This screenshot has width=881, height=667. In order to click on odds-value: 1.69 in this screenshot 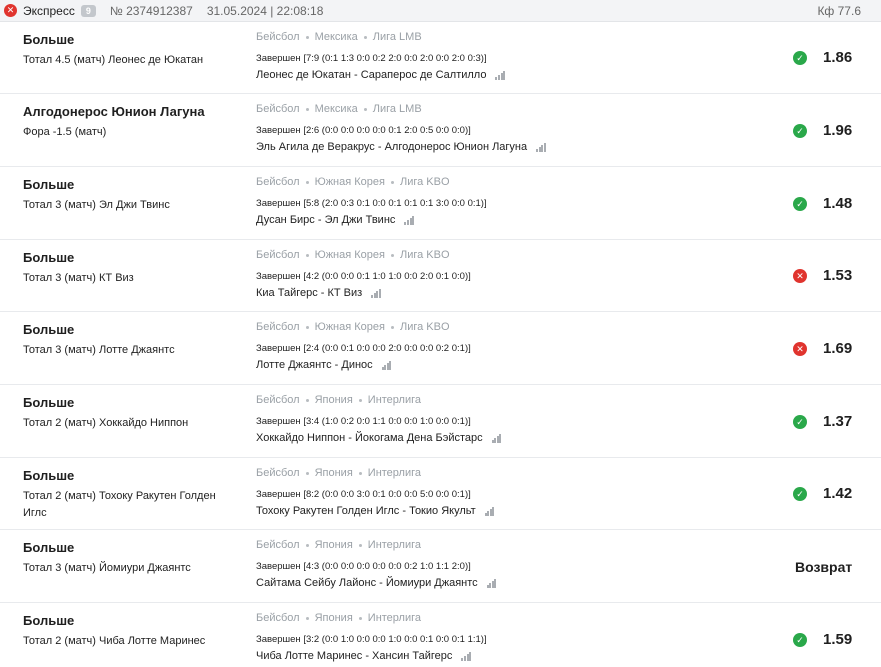, I will do `click(838, 348)`.